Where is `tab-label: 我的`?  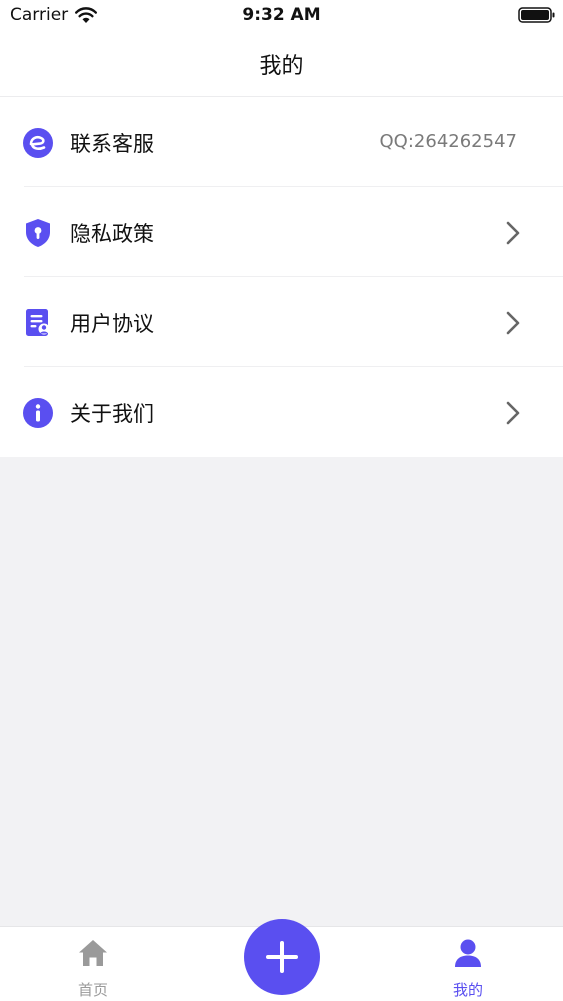
tab-label: 我的 is located at coordinates (467, 990).